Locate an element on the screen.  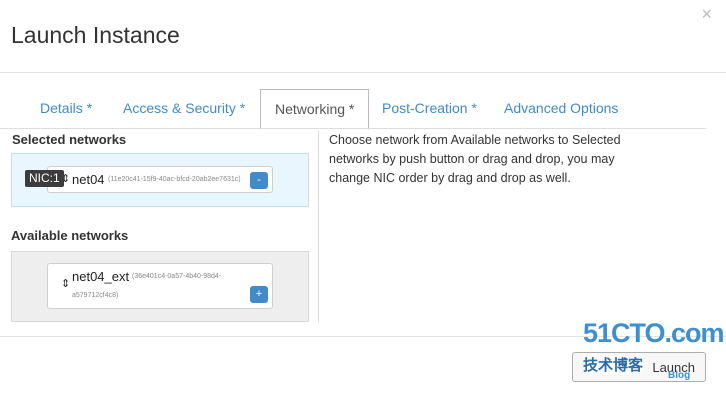
network-name: net04_ext is located at coordinates (101, 276).